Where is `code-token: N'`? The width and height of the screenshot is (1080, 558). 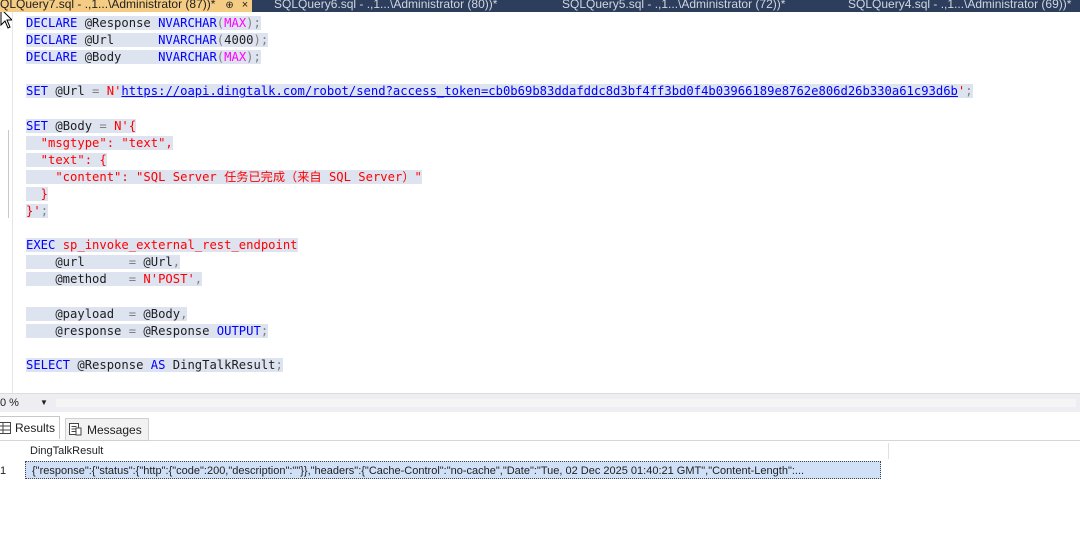 code-token: N' is located at coordinates (114, 91).